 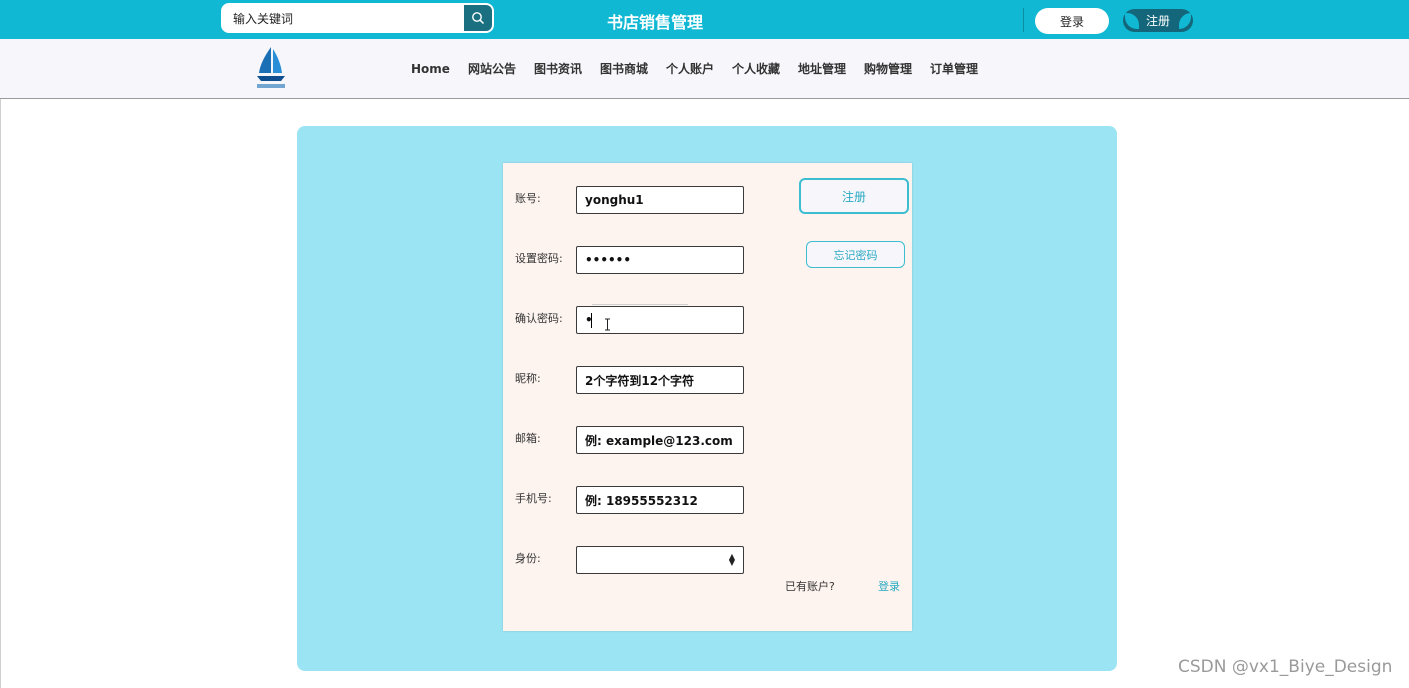 I want to click on has-account-text: 已有账户?, so click(x=810, y=586).